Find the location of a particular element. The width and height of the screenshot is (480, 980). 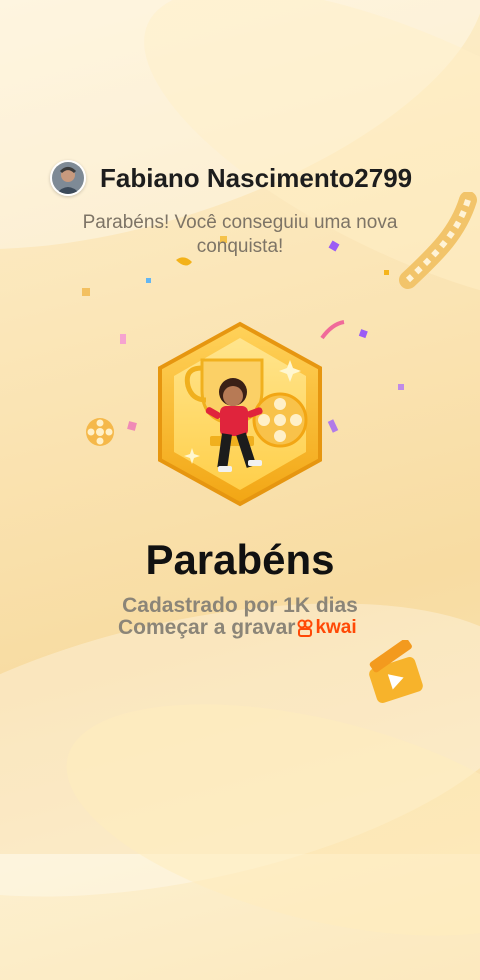

start-recording-link: Começar a gravar kwai is located at coordinates (237, 628).